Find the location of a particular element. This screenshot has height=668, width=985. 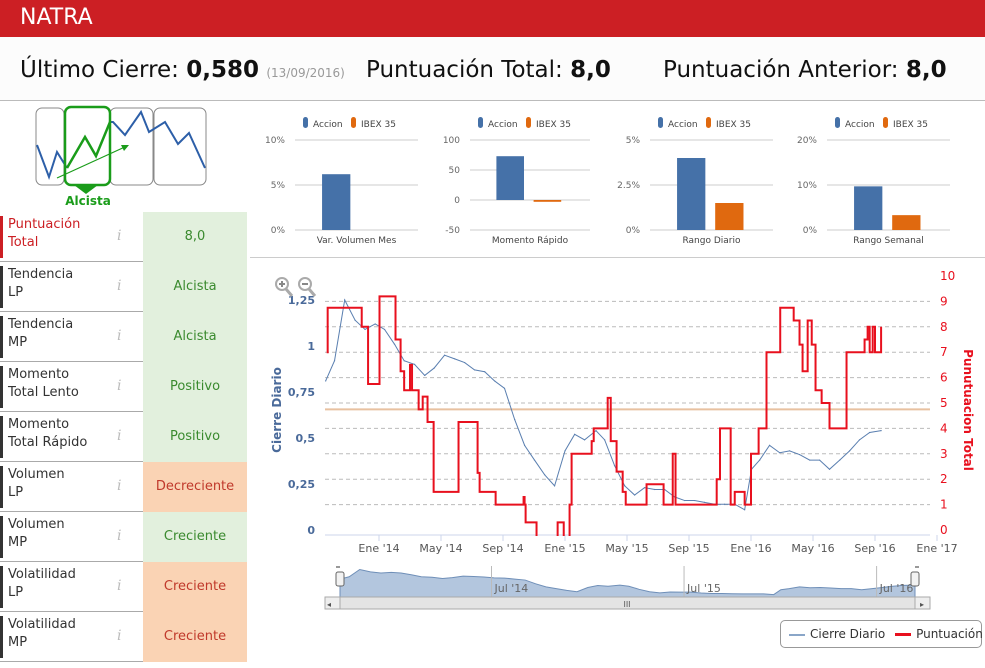

indicator-row: Momento Total Lento i Positivo is located at coordinates (123, 387).